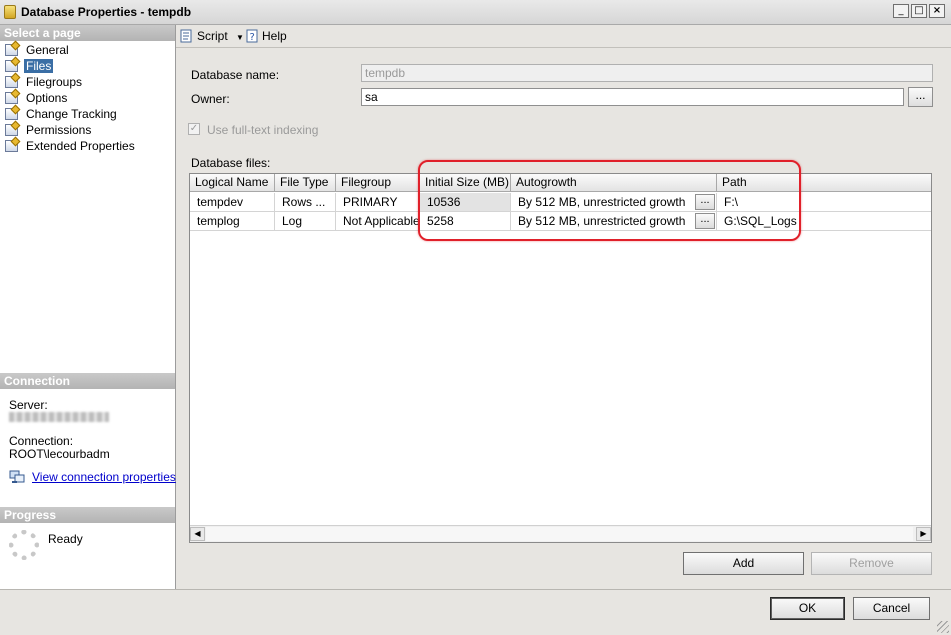 The height and width of the screenshot is (635, 951). What do you see at coordinates (305, 183) in the screenshot?
I see `column-header-file-type: File Type` at bounding box center [305, 183].